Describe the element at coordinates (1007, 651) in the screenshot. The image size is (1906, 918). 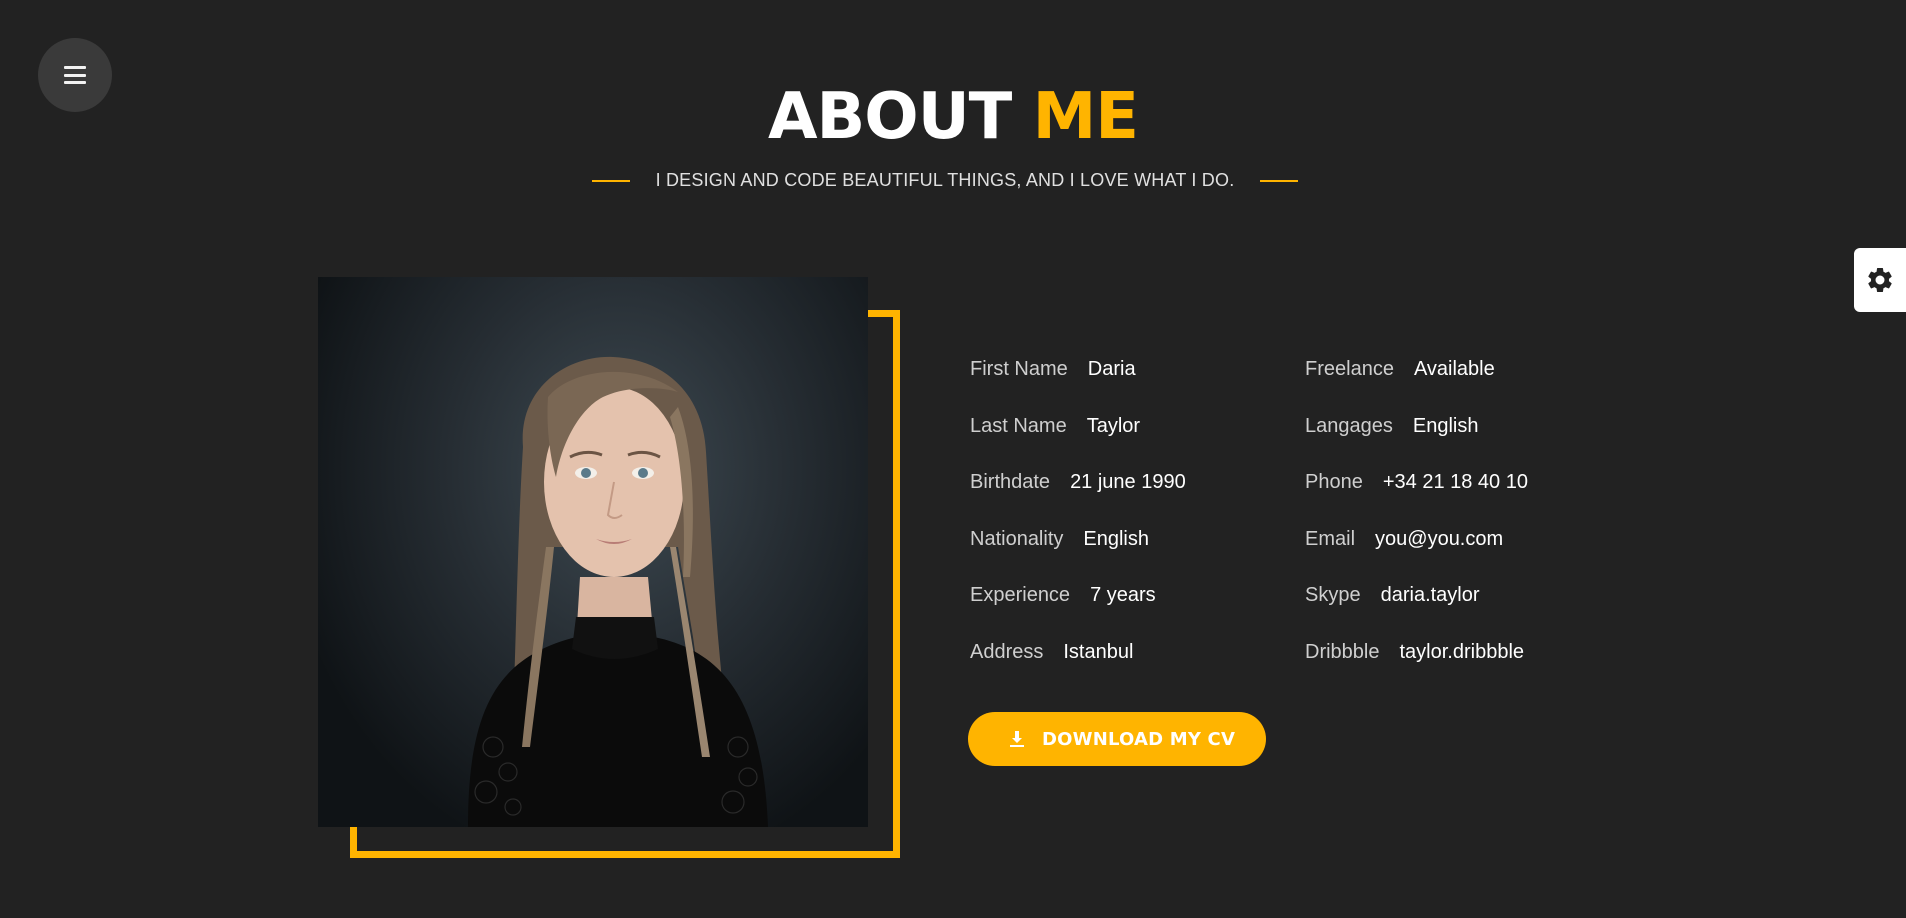
I see `info-label: Address` at that location.